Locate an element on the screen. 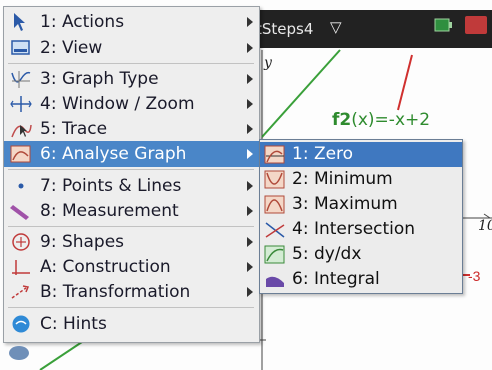  maximum-icon is located at coordinates (274, 204).